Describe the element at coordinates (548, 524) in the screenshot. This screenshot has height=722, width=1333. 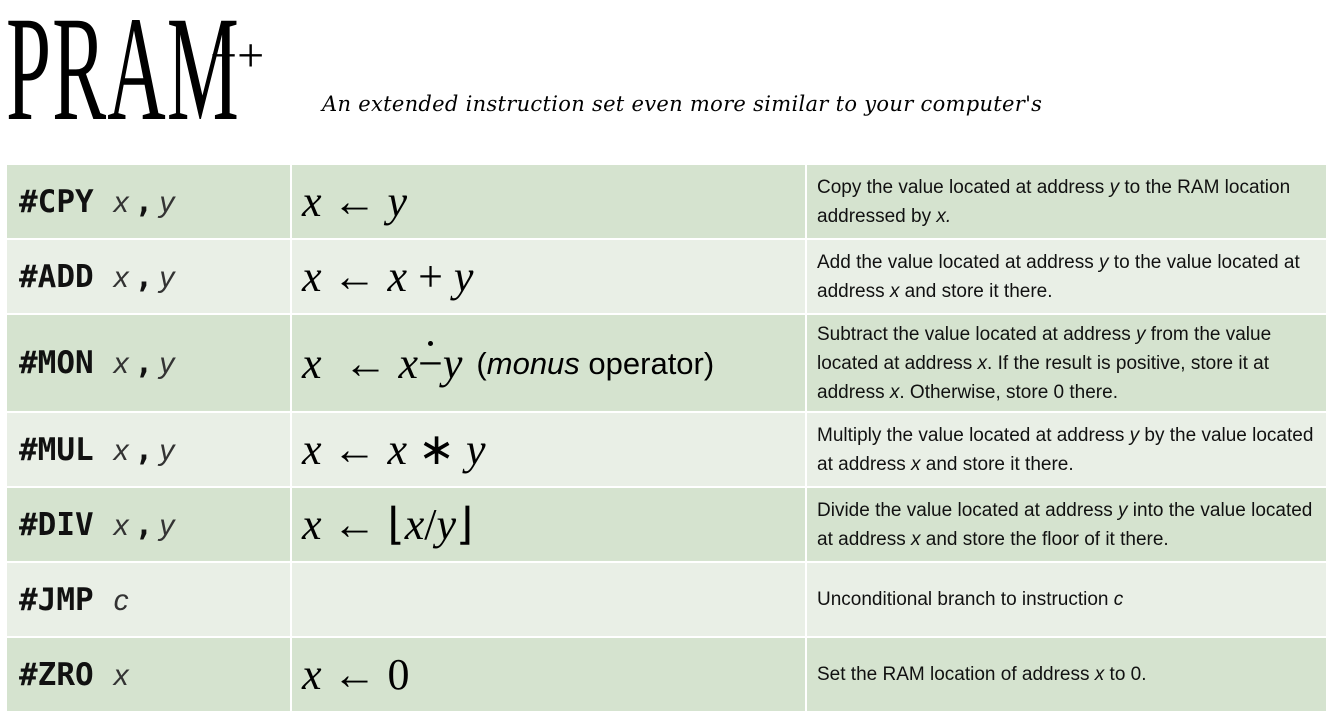
I see `semantics-cell: x ← ⌊x/y⌋` at that location.